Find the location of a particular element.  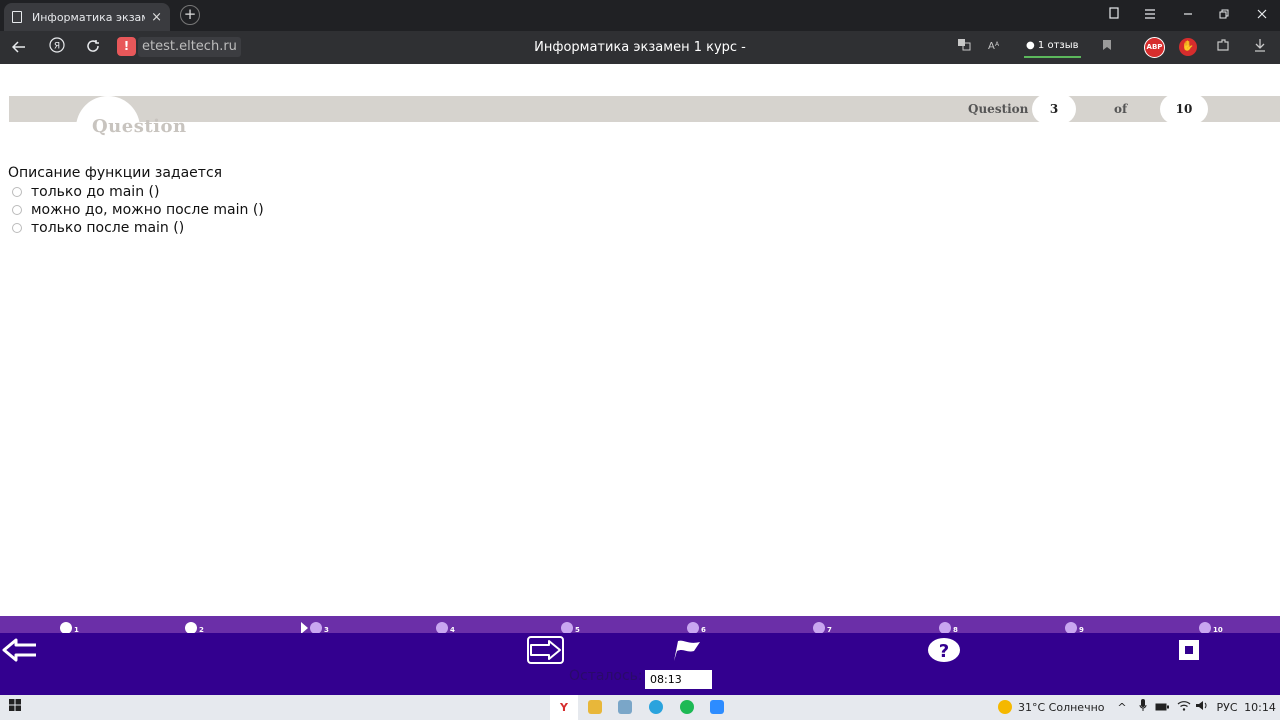

volume-icon is located at coordinates (1202, 707).